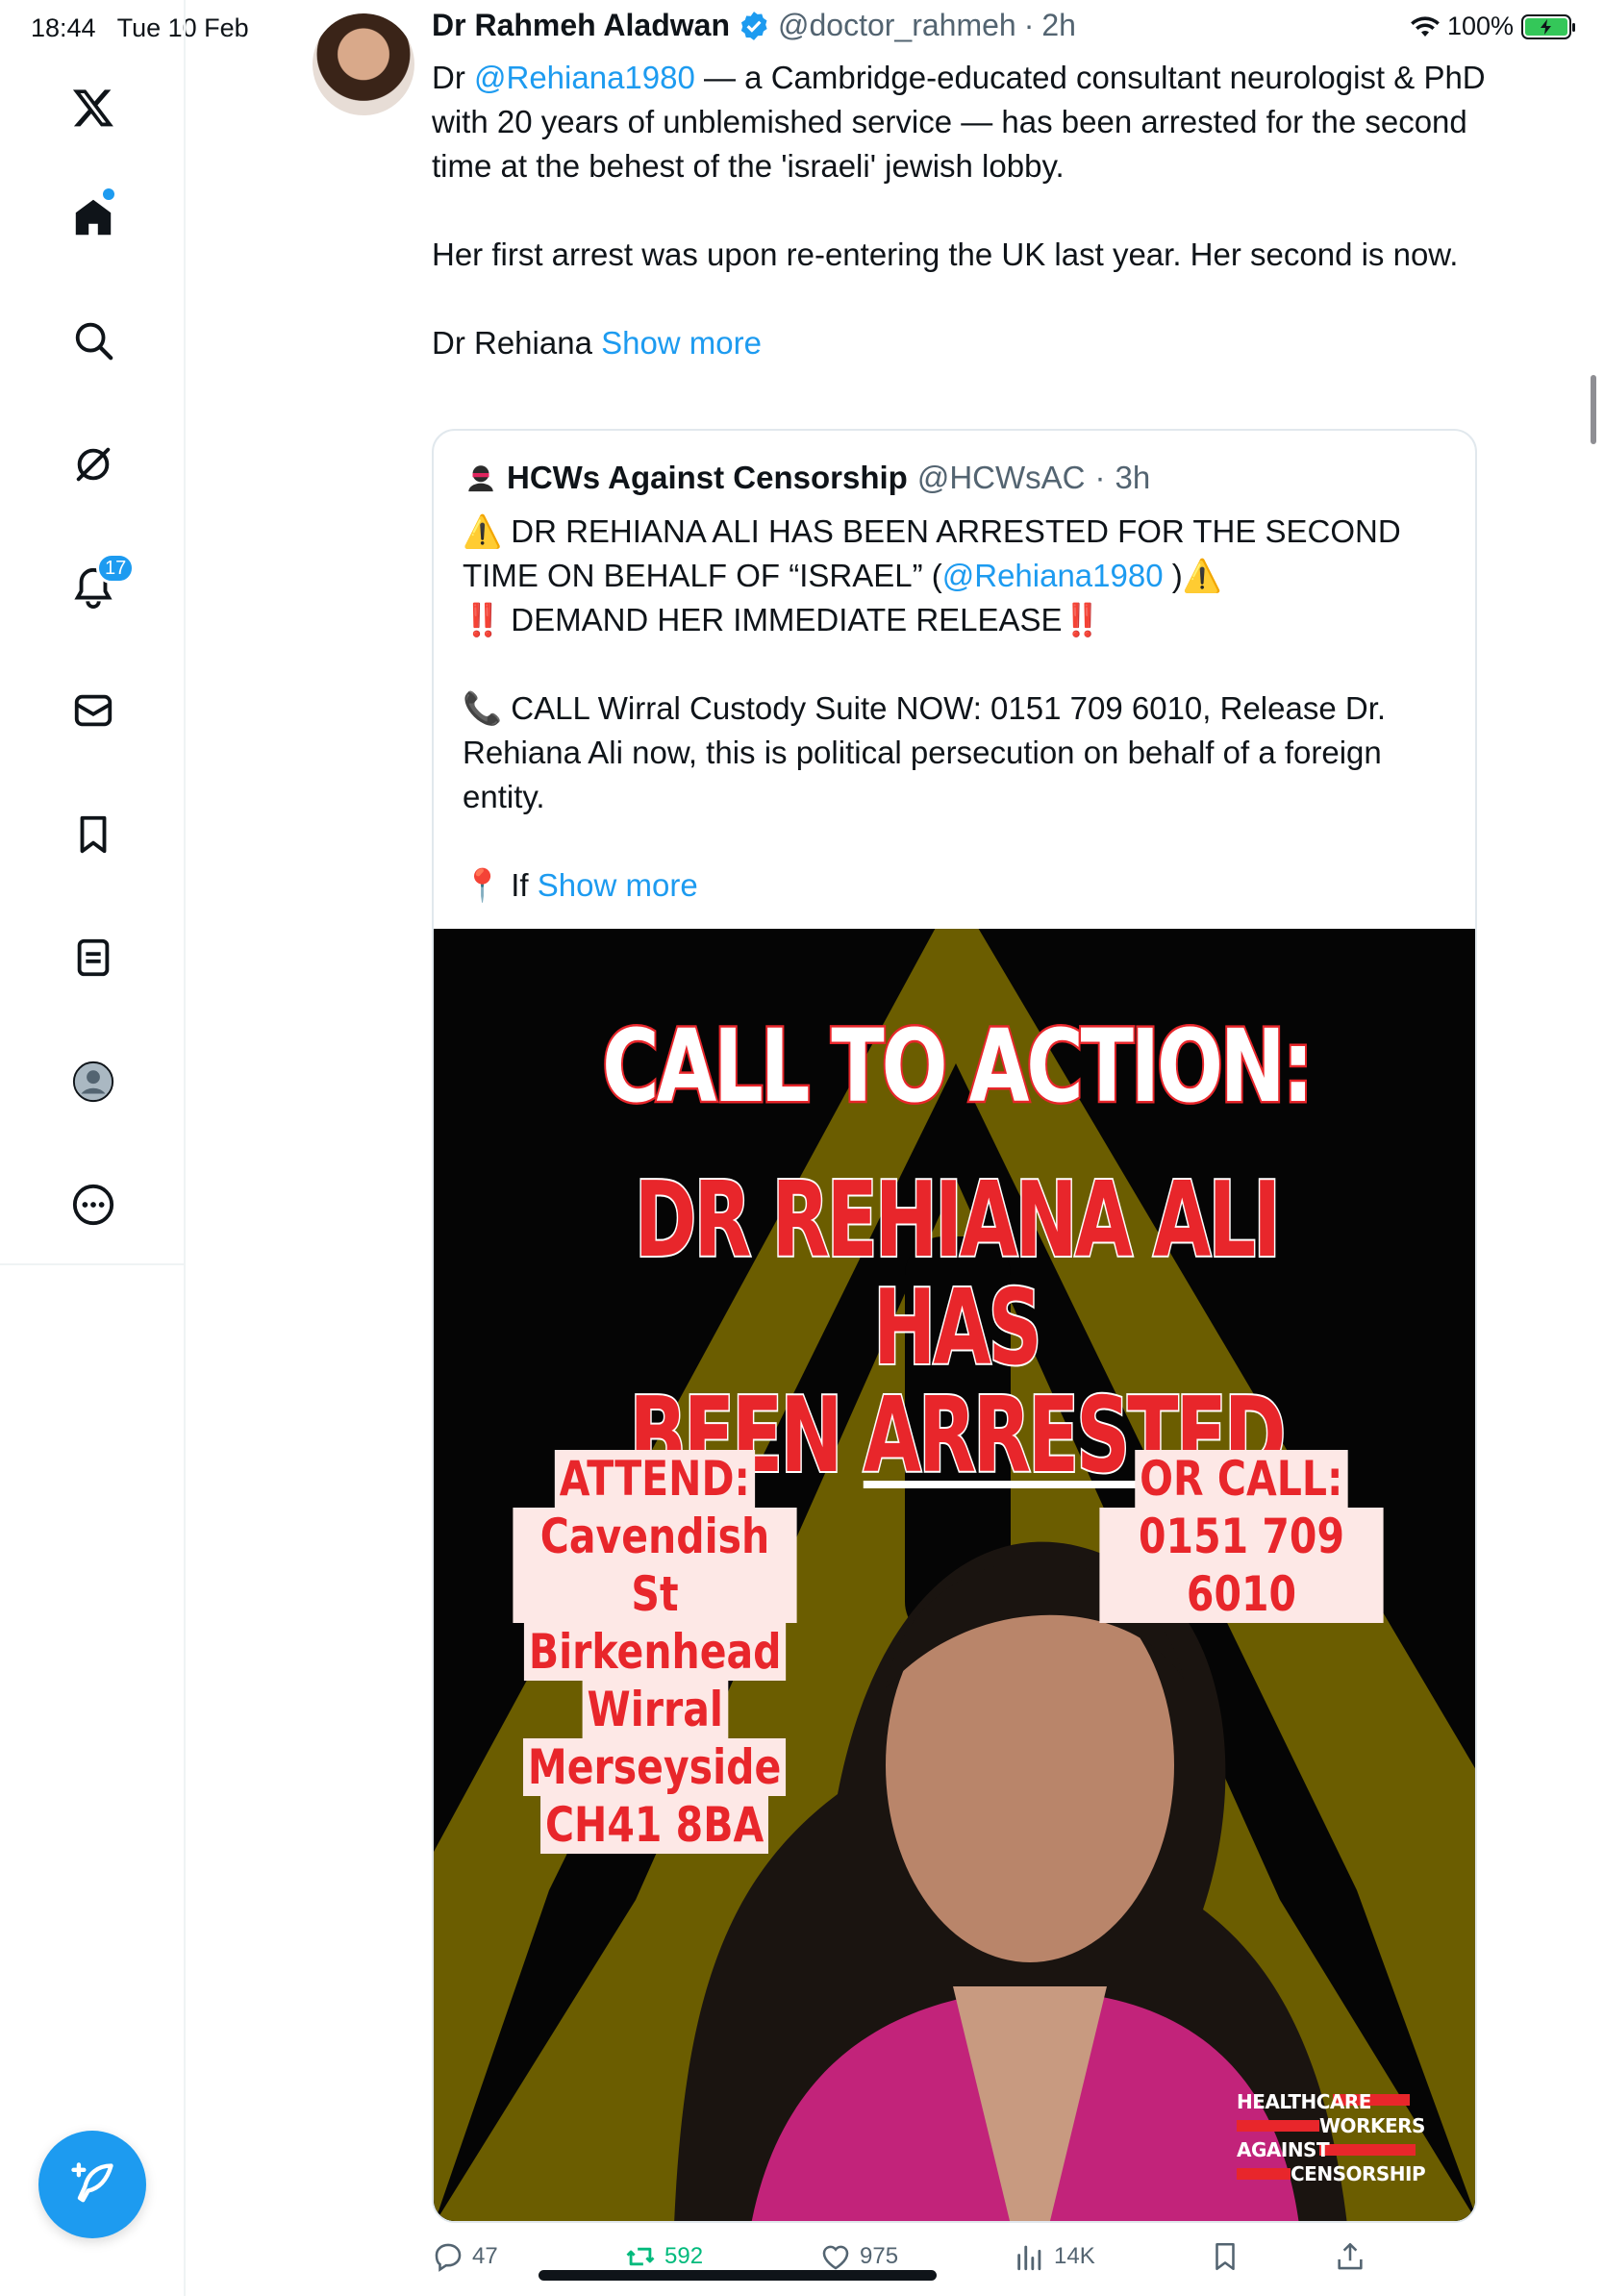 The width and height of the screenshot is (1604, 2296). I want to click on brand-line-1: HEALTHCARE, so click(1304, 2101).